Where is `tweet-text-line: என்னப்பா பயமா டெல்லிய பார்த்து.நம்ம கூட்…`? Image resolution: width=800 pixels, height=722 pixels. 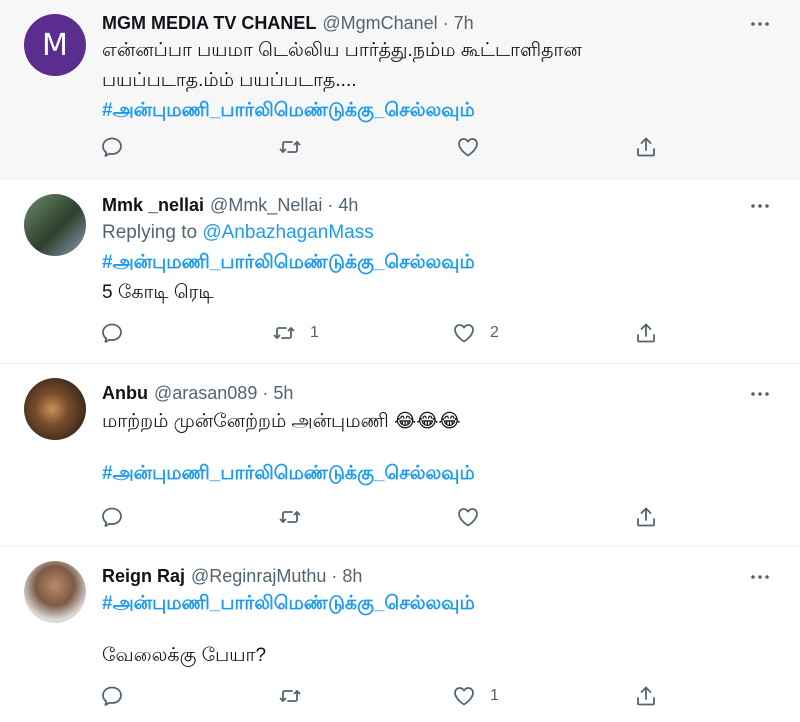
tweet-text-line: என்னப்பா பயமா டெல்லிய பார்த்து.நம்ம கூட்… is located at coordinates (342, 50).